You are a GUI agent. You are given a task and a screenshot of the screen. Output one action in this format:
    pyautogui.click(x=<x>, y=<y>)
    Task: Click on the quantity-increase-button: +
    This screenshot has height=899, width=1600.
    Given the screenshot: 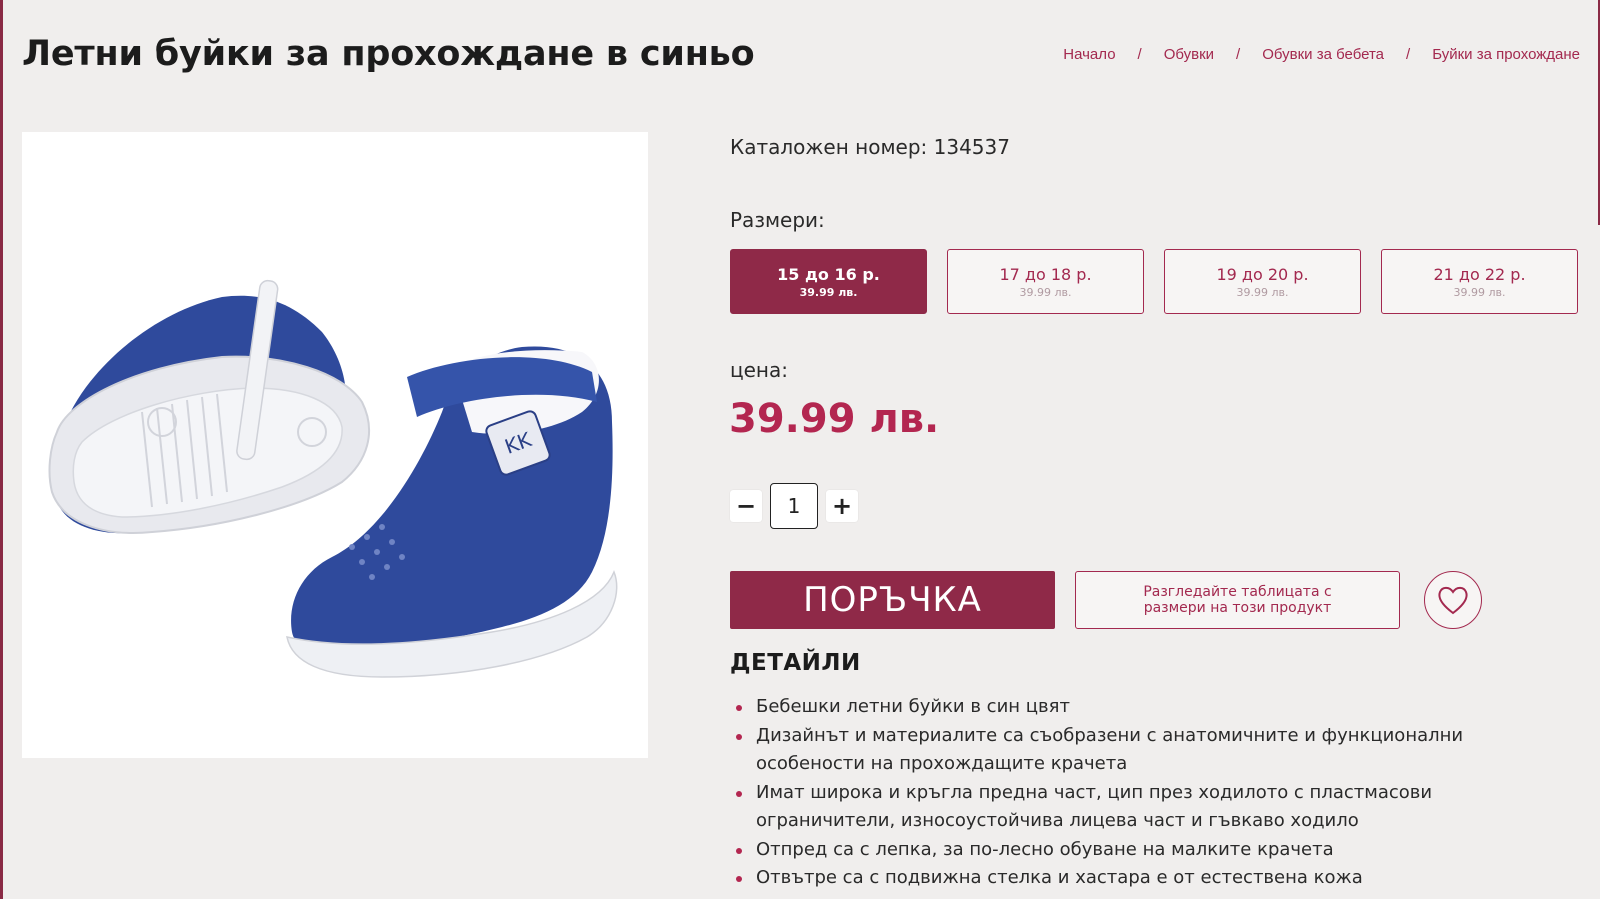 What is the action you would take?
    pyautogui.click(x=842, y=506)
    